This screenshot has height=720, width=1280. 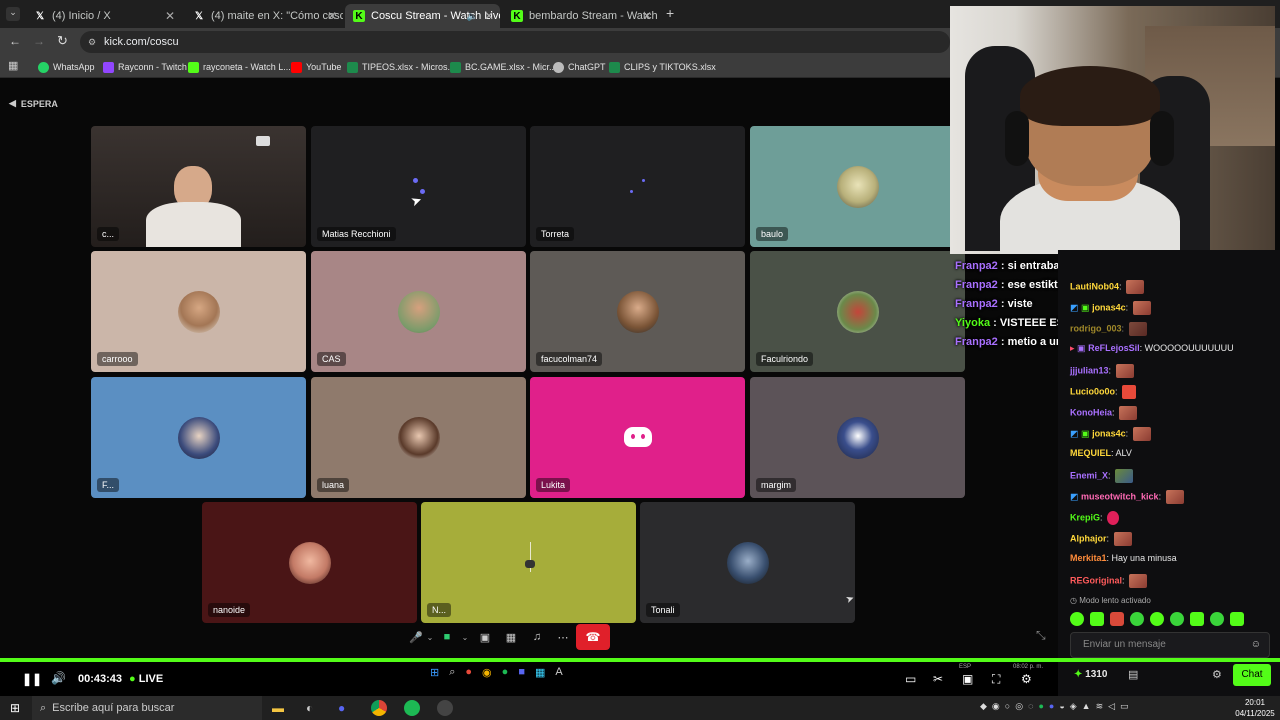 What do you see at coordinates (857, 186) in the screenshot?
I see `participant-tile: baulo` at bounding box center [857, 186].